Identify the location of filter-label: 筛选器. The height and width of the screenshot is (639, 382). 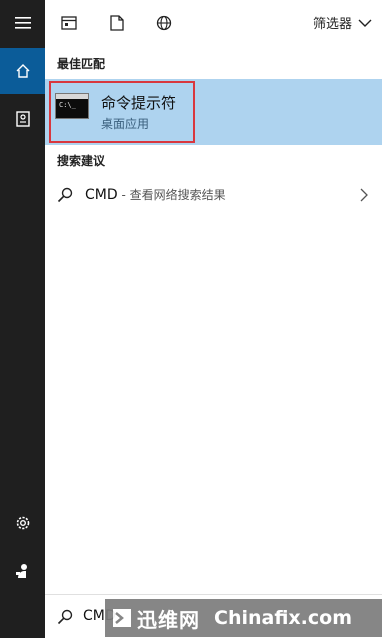
(332, 24).